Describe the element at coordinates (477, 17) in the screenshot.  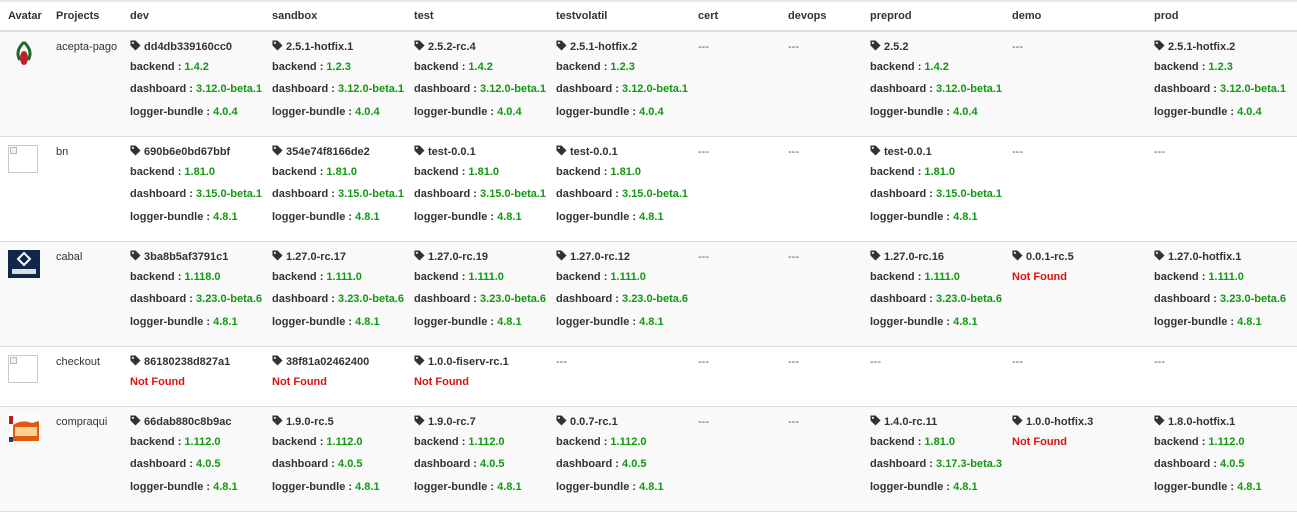
I see `header-test: test` at that location.